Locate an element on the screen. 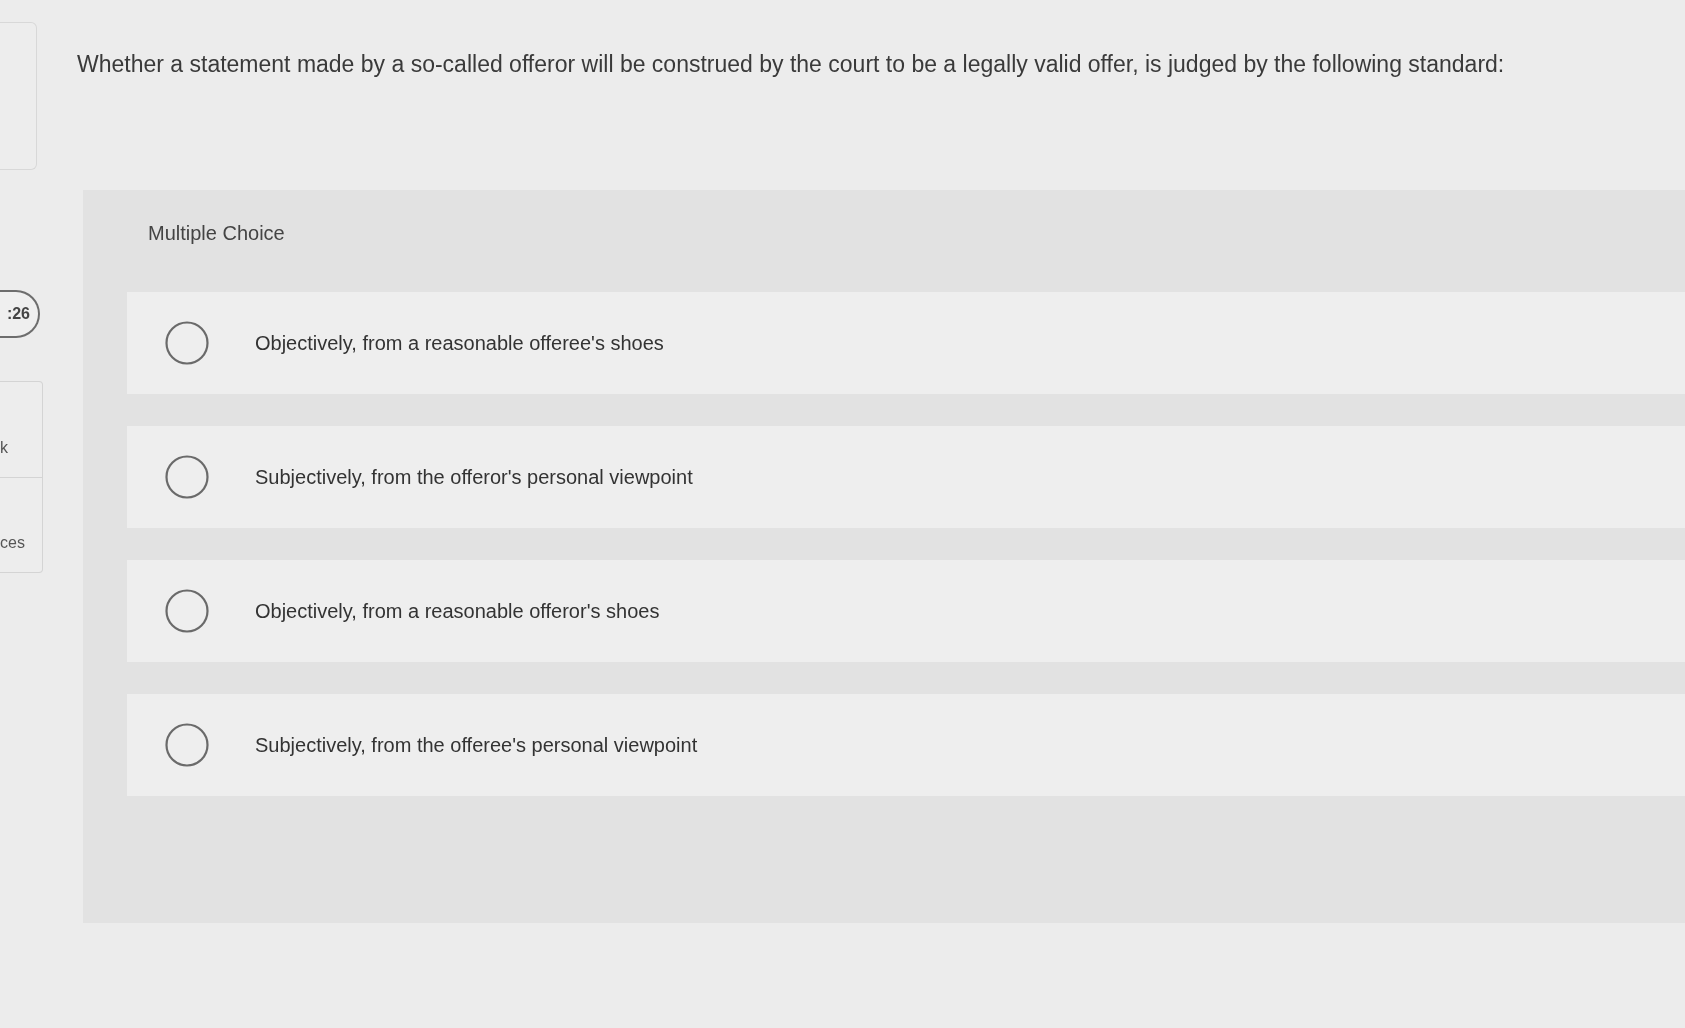  sidebar-item: ces is located at coordinates (21, 524).